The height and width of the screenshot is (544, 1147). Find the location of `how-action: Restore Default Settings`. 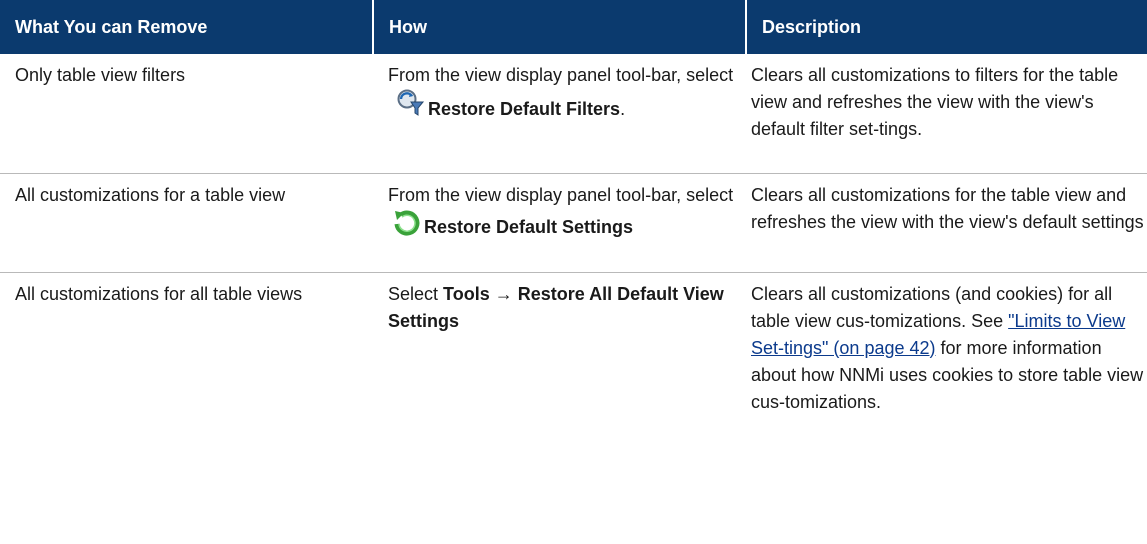

how-action: Restore Default Settings is located at coordinates (529, 226).